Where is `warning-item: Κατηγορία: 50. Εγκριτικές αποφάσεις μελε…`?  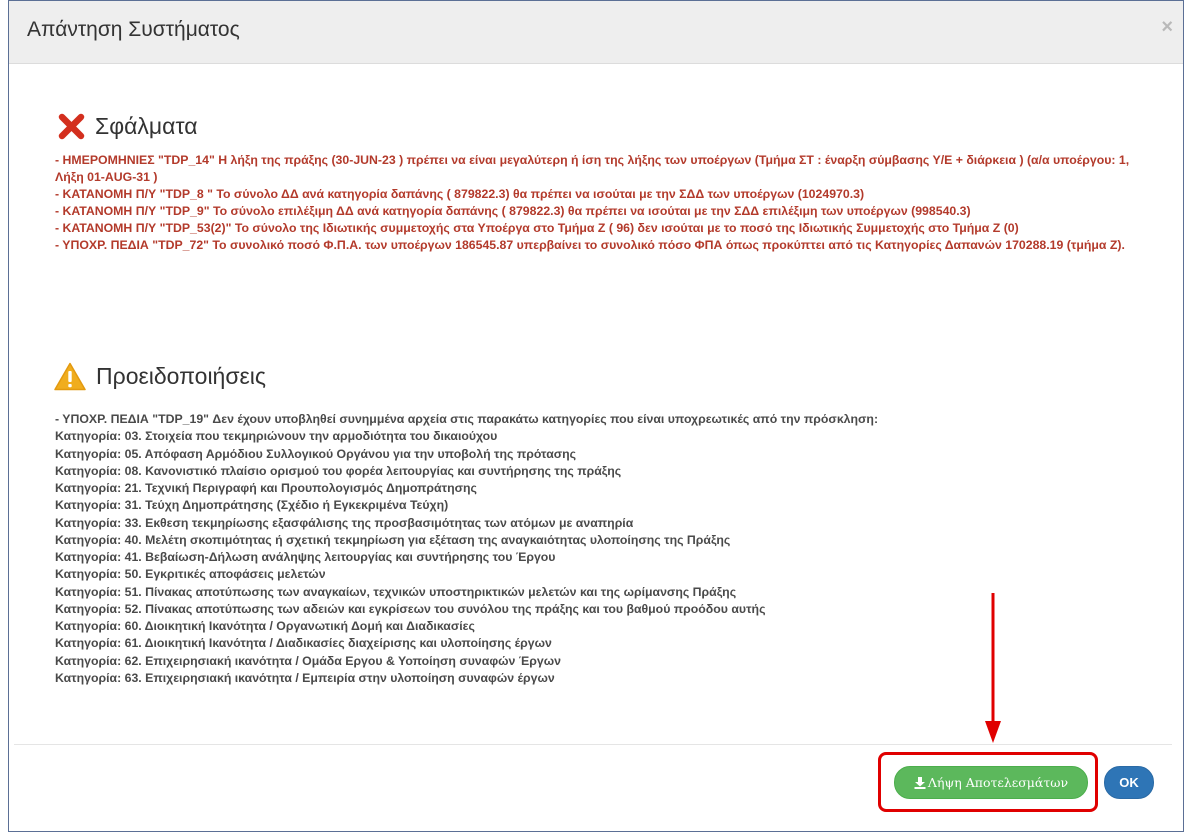
warning-item: Κατηγορία: 50. Εγκριτικές αποφάσεις μελε… is located at coordinates (190, 574).